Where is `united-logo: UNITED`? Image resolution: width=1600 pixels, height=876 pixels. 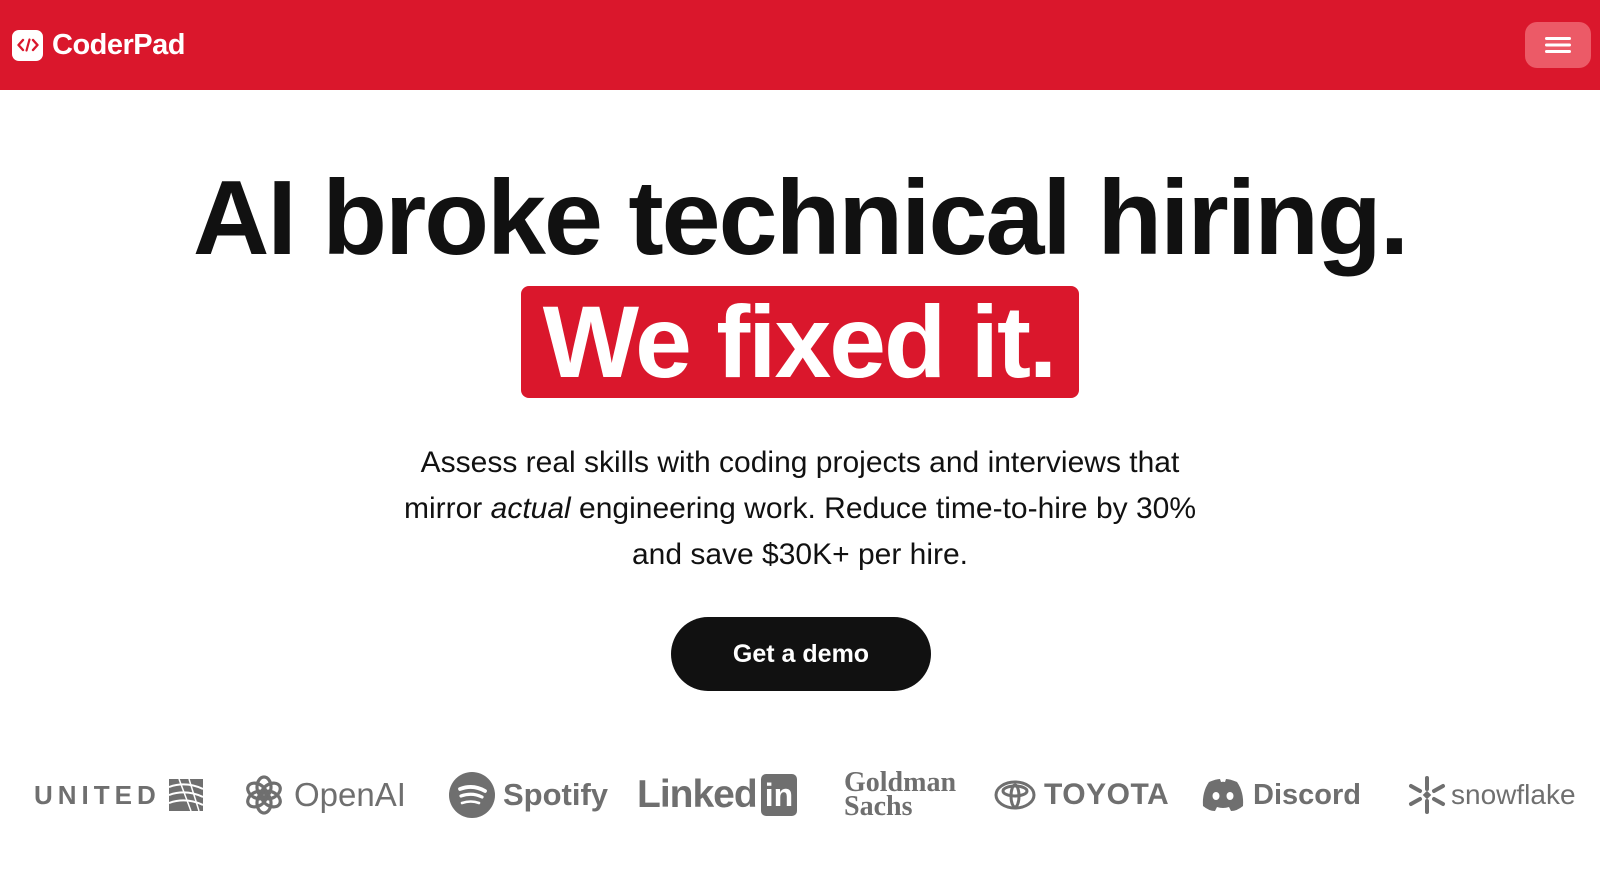 united-logo: UNITED is located at coordinates (118, 795).